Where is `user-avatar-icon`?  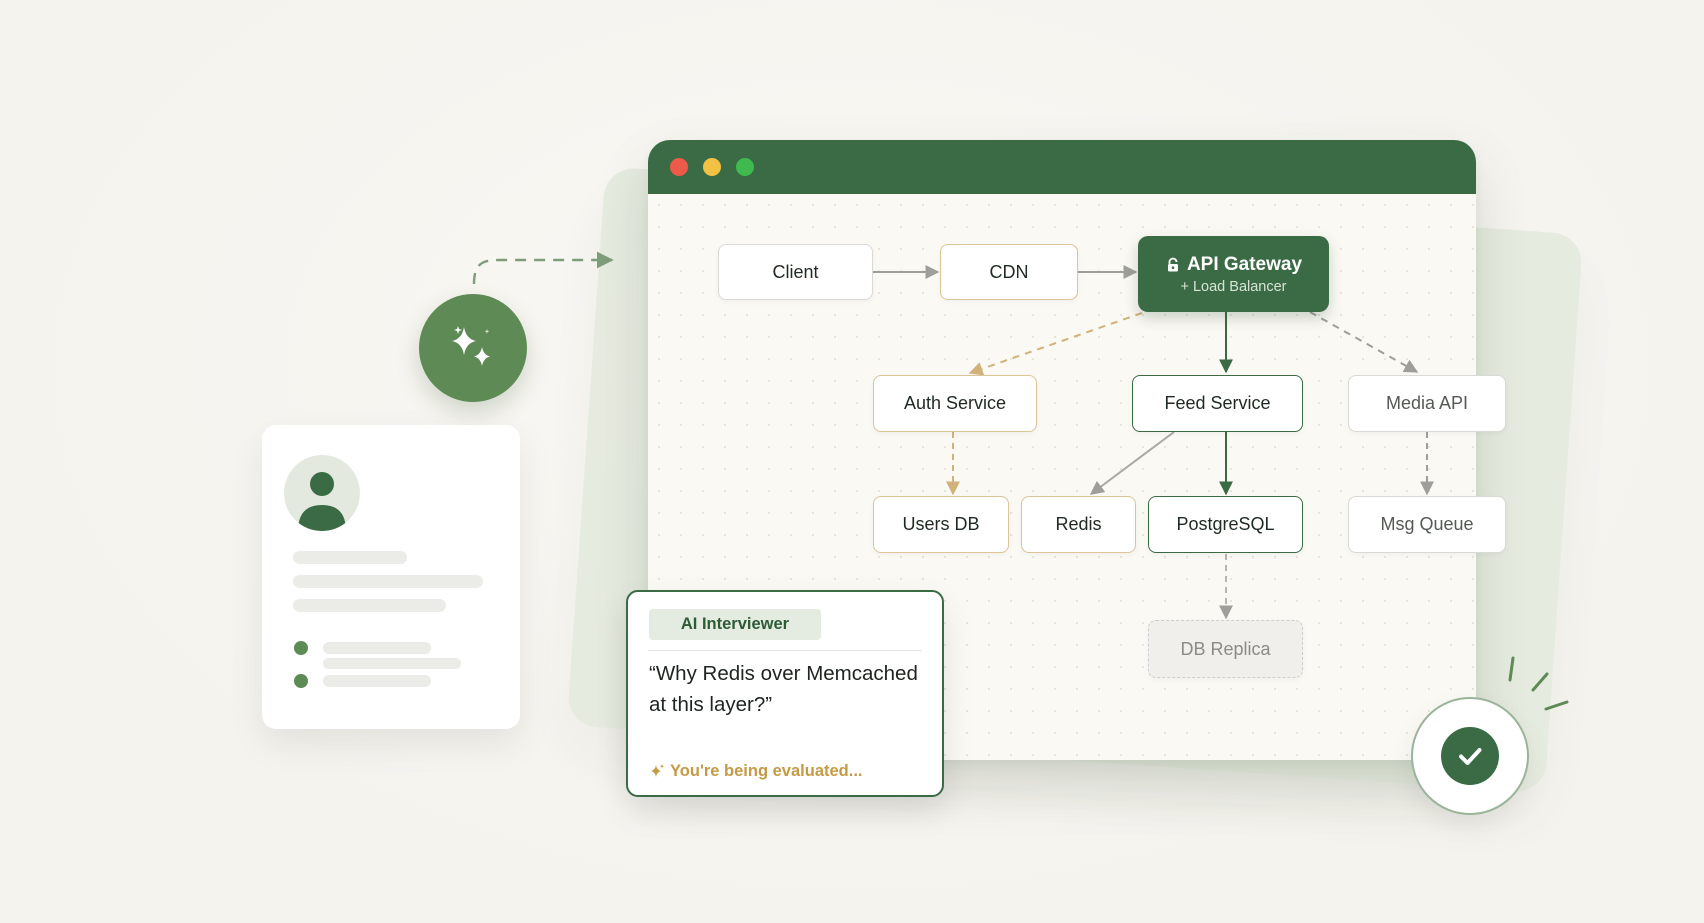 user-avatar-icon is located at coordinates (322, 493).